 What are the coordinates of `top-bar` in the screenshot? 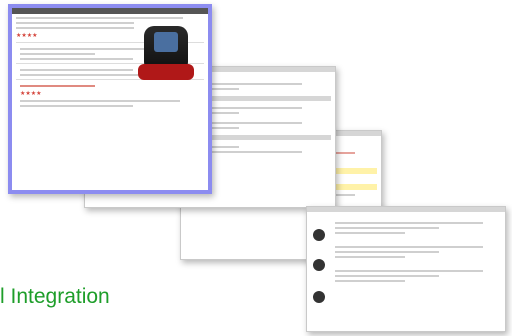 It's located at (110, 11).